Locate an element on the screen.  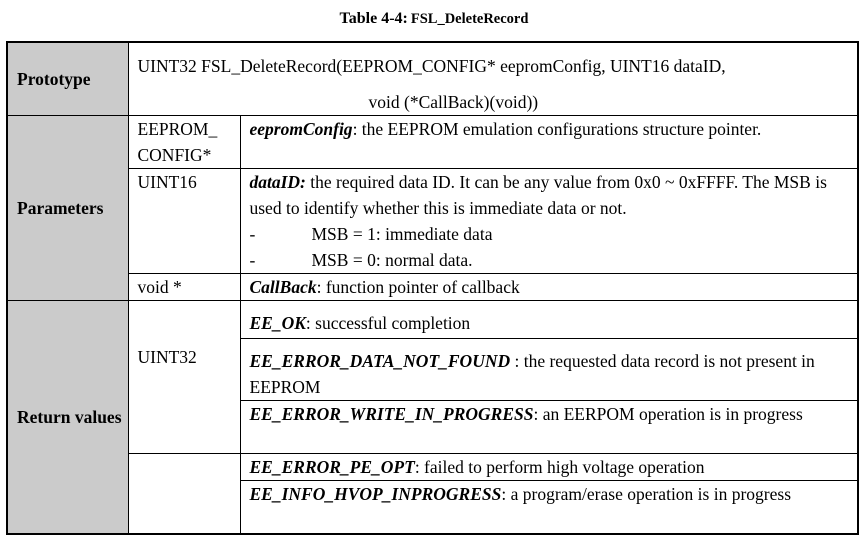
param-name: eepromConfig is located at coordinates (301, 129).